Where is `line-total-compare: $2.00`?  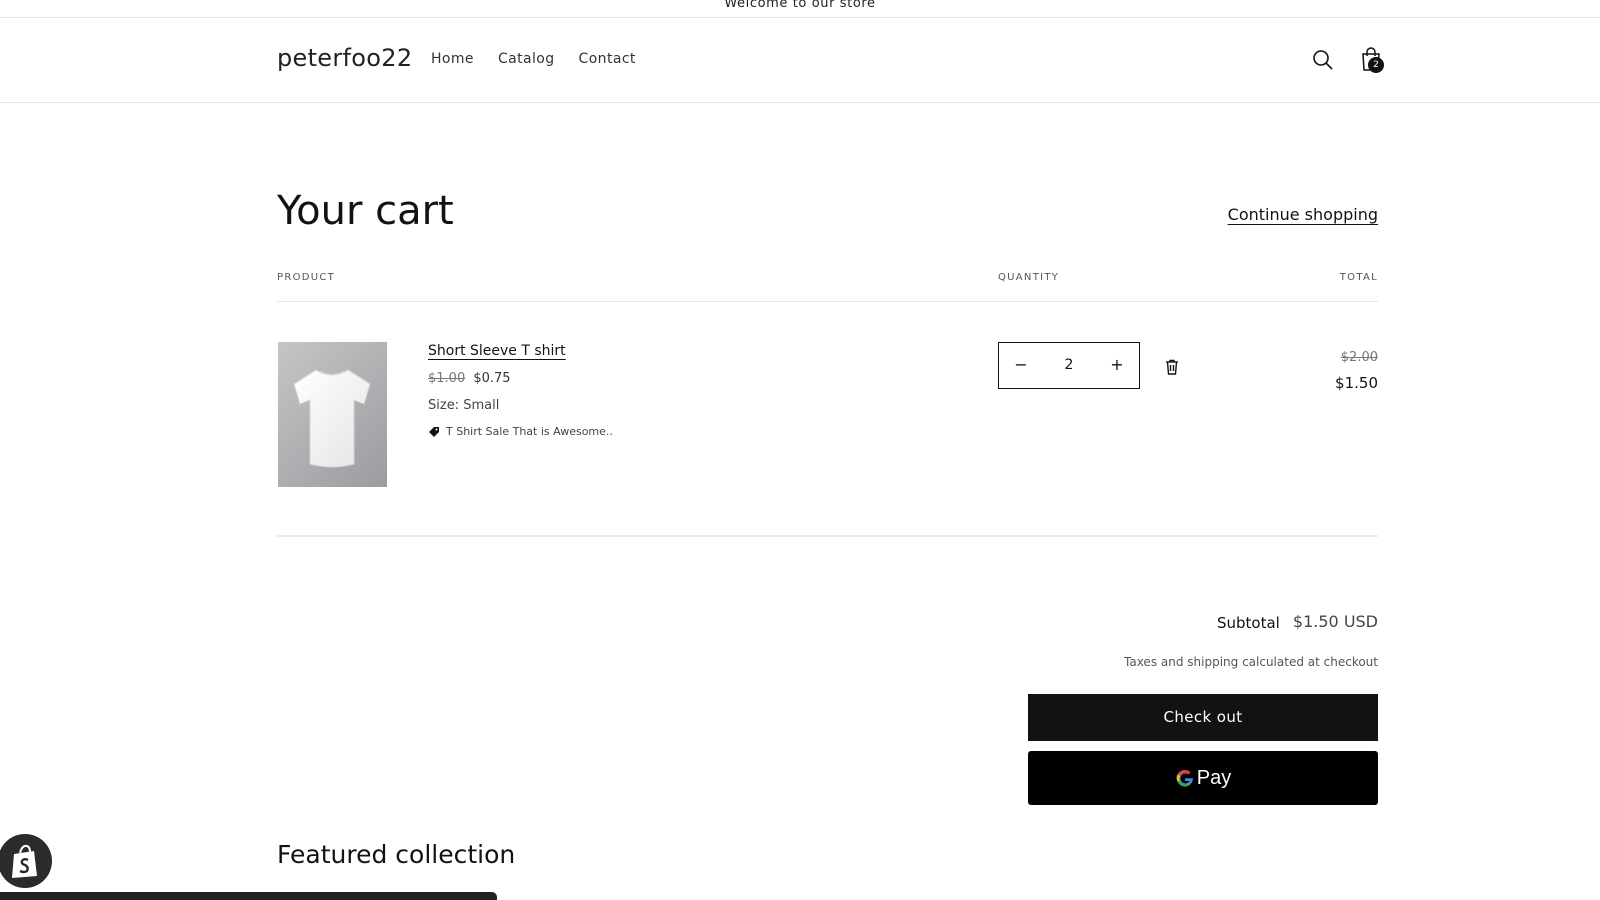
line-total-compare: $2.00 is located at coordinates (1359, 357).